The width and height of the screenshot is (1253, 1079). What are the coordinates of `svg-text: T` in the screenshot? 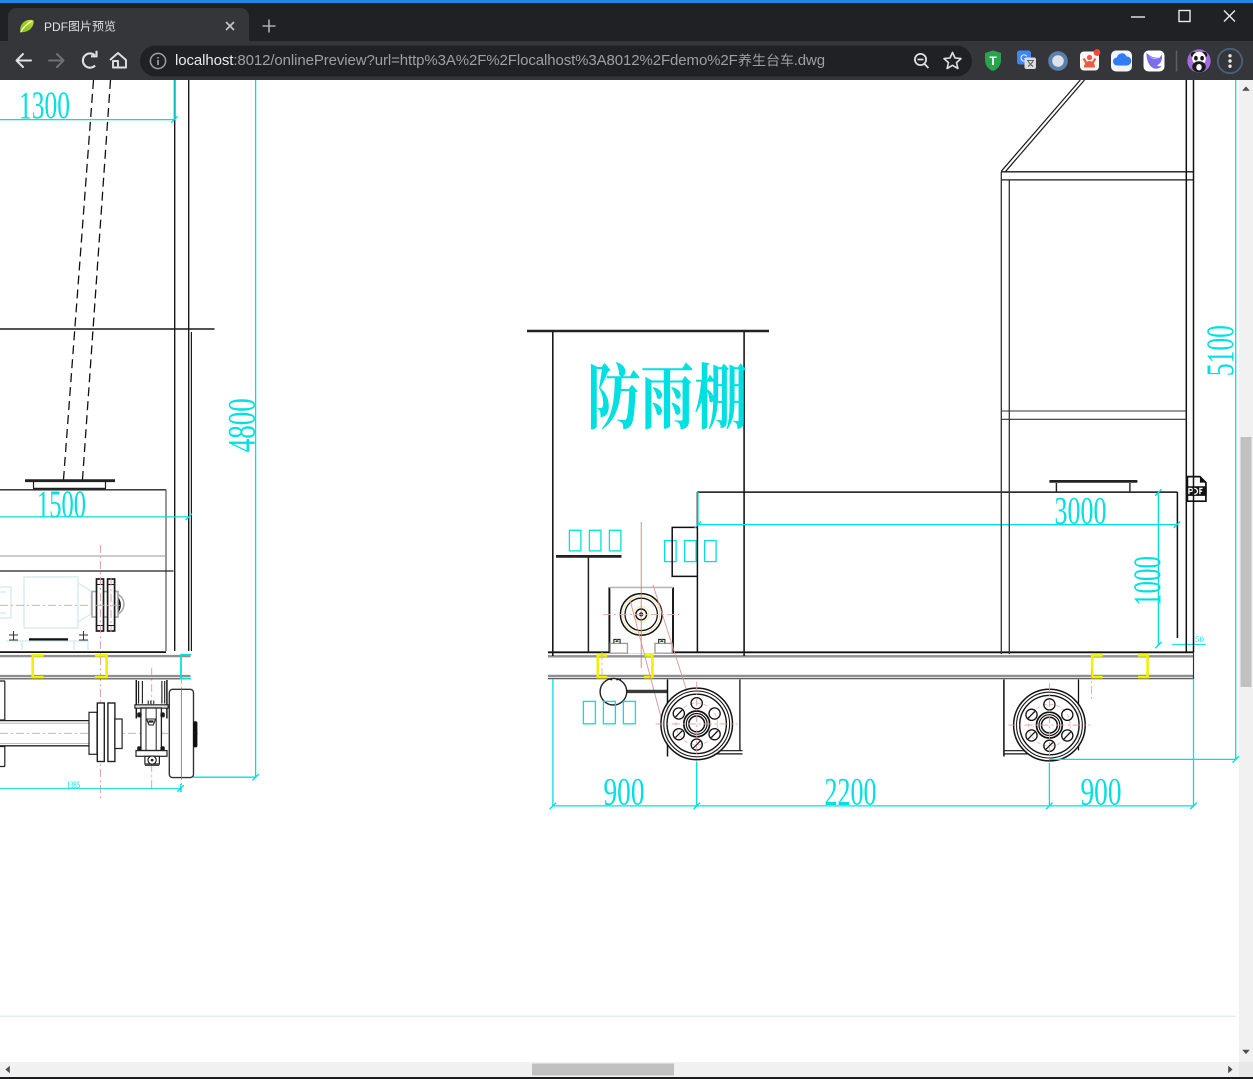 It's located at (993, 61).